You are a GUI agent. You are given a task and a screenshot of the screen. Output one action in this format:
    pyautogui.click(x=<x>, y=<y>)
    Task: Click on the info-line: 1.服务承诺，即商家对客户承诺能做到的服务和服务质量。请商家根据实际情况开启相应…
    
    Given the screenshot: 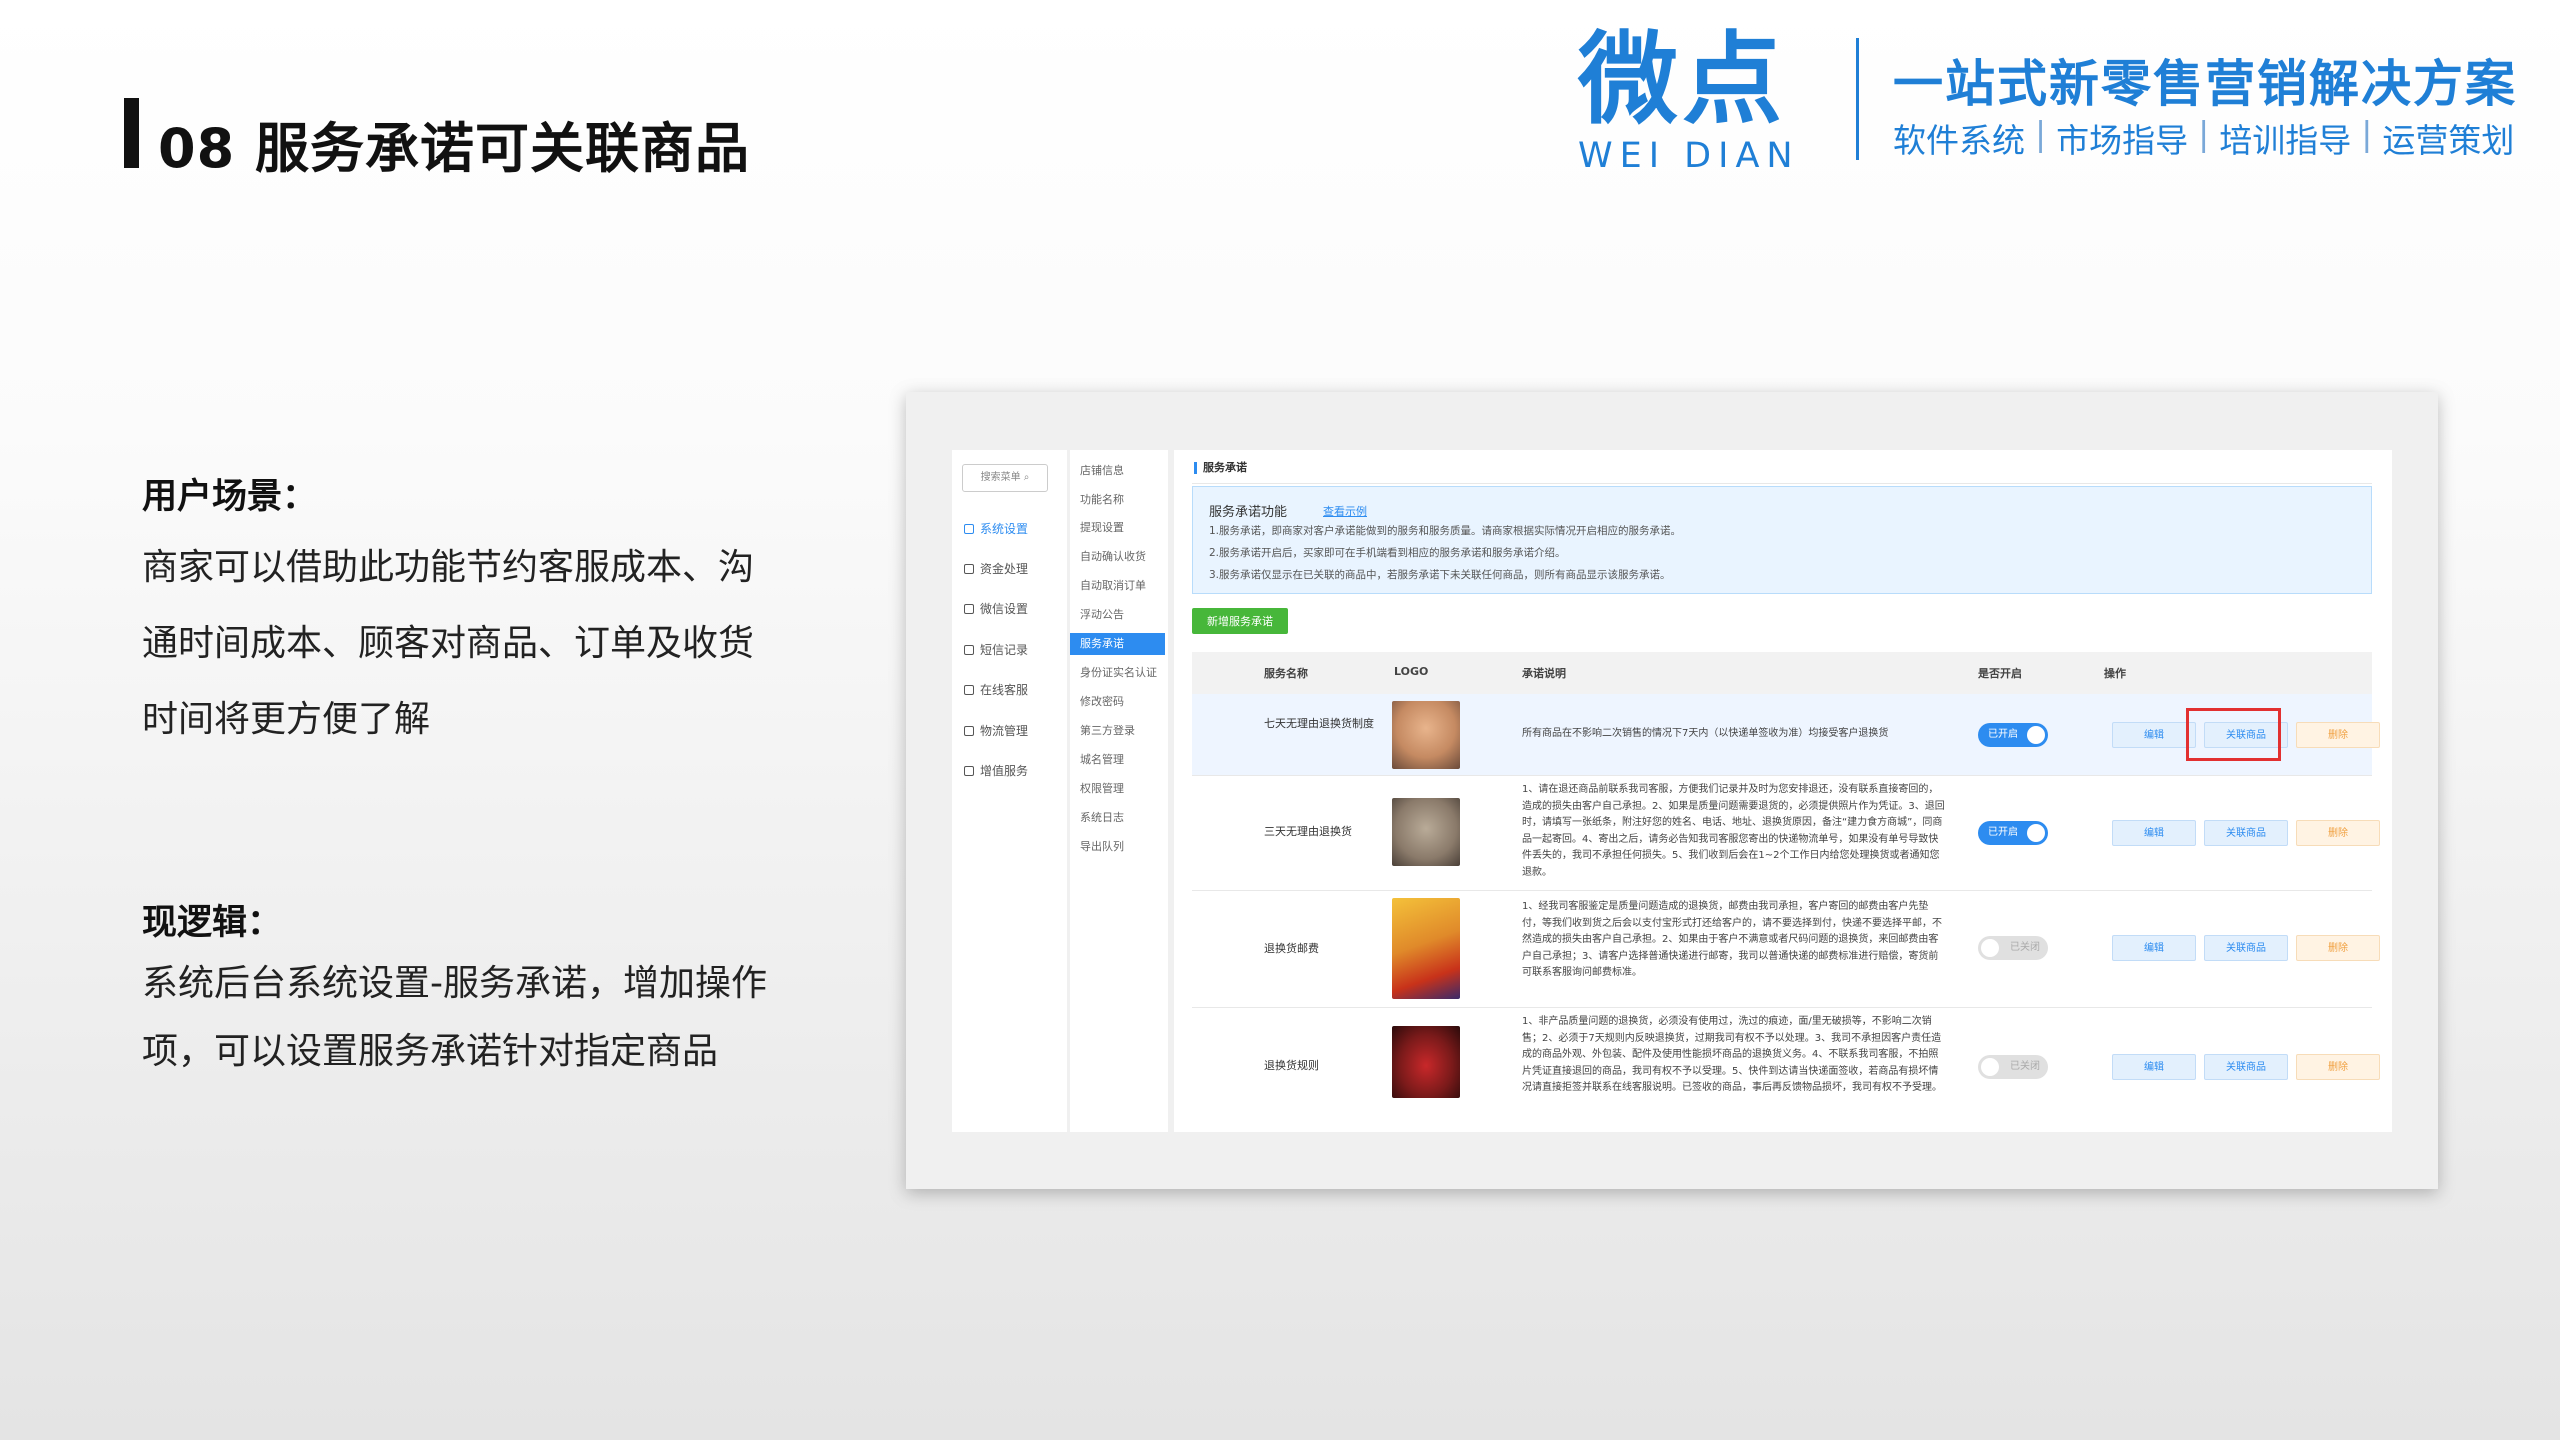 What is the action you would take?
    pyautogui.click(x=1445, y=531)
    